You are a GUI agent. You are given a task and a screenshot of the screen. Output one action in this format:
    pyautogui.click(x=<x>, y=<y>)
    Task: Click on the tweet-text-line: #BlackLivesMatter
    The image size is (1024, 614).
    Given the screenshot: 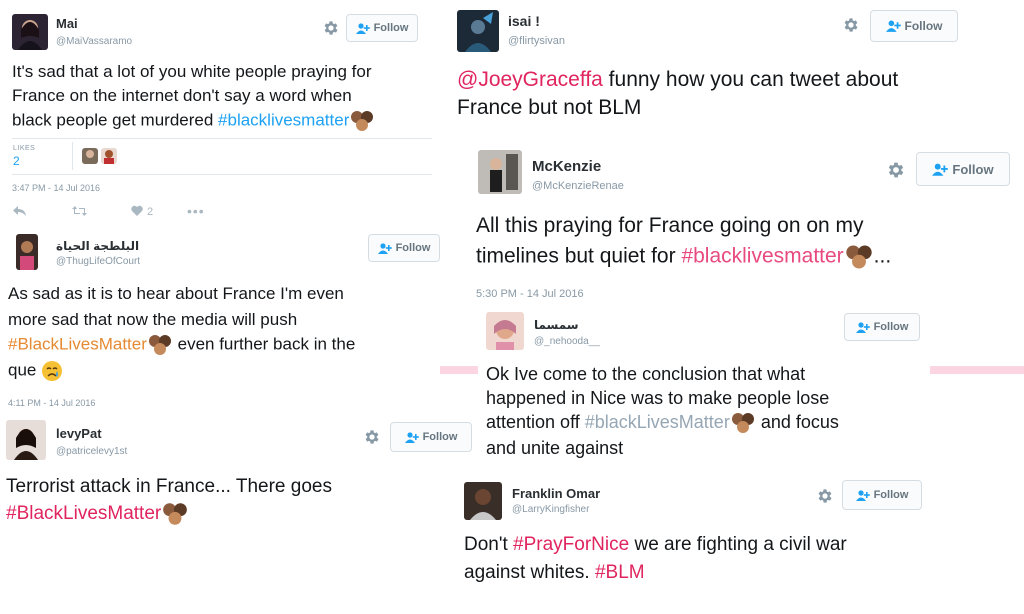 What is the action you would take?
    pyautogui.click(x=97, y=514)
    